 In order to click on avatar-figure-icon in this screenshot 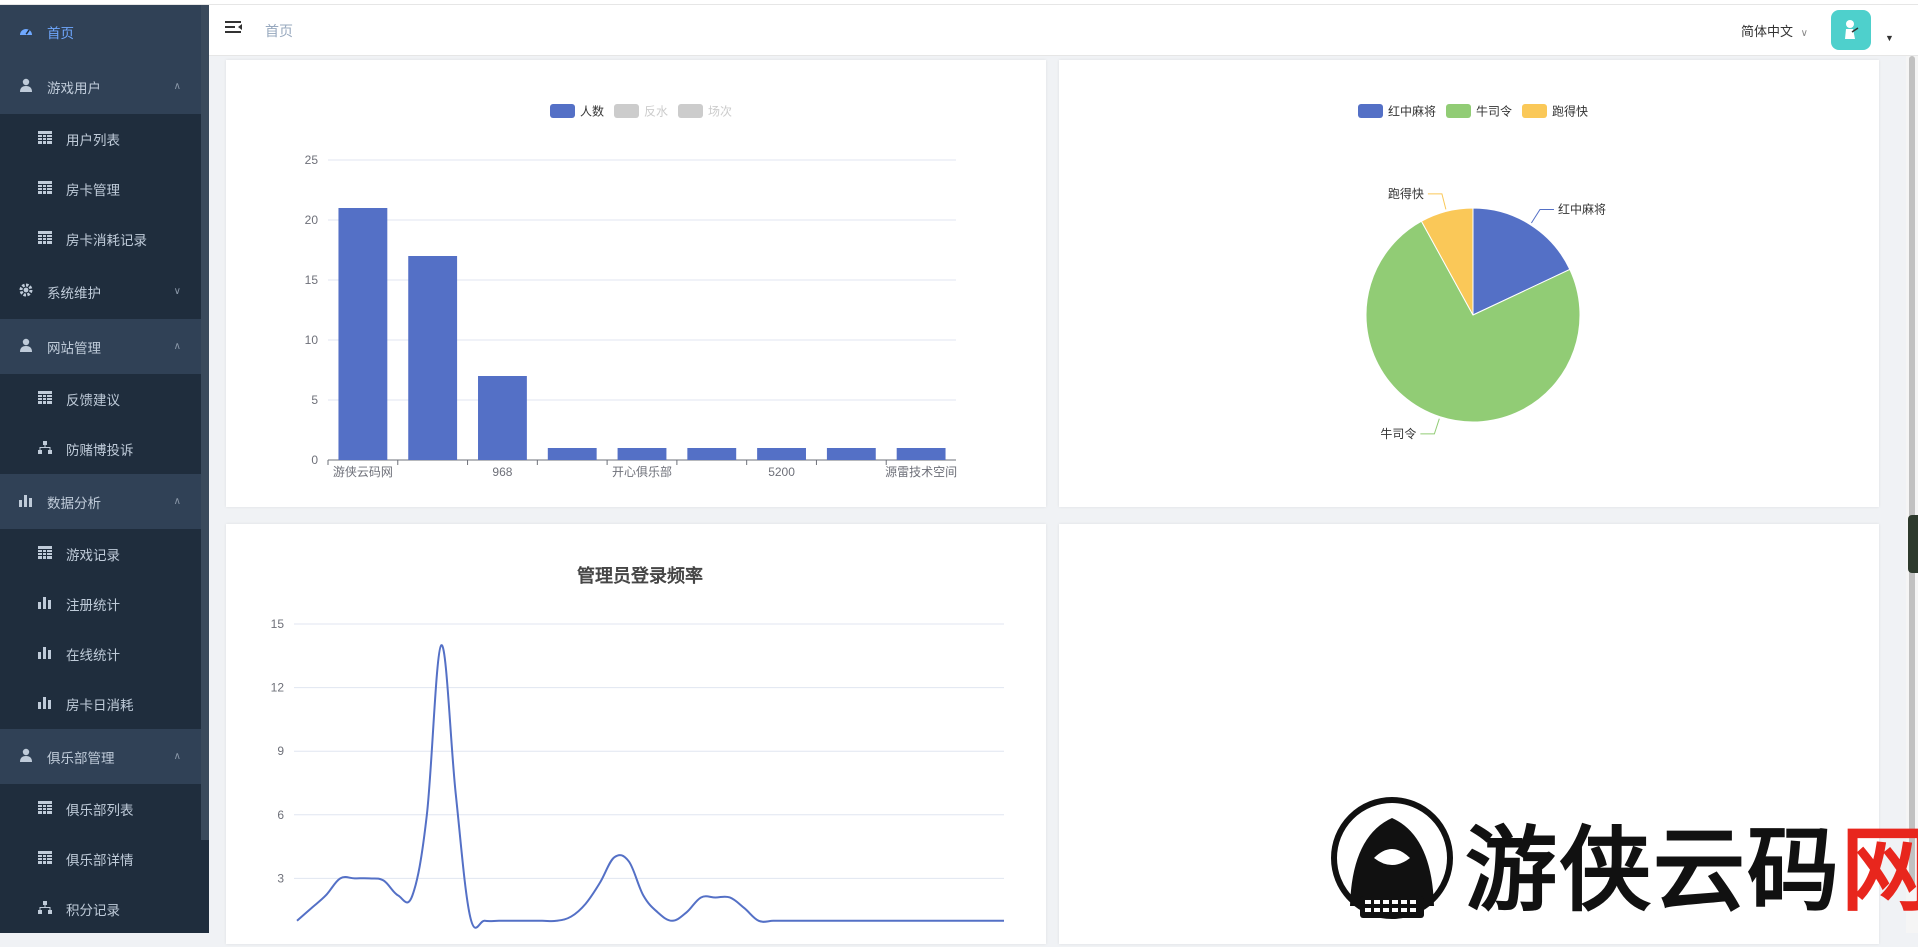, I will do `click(1852, 29)`.